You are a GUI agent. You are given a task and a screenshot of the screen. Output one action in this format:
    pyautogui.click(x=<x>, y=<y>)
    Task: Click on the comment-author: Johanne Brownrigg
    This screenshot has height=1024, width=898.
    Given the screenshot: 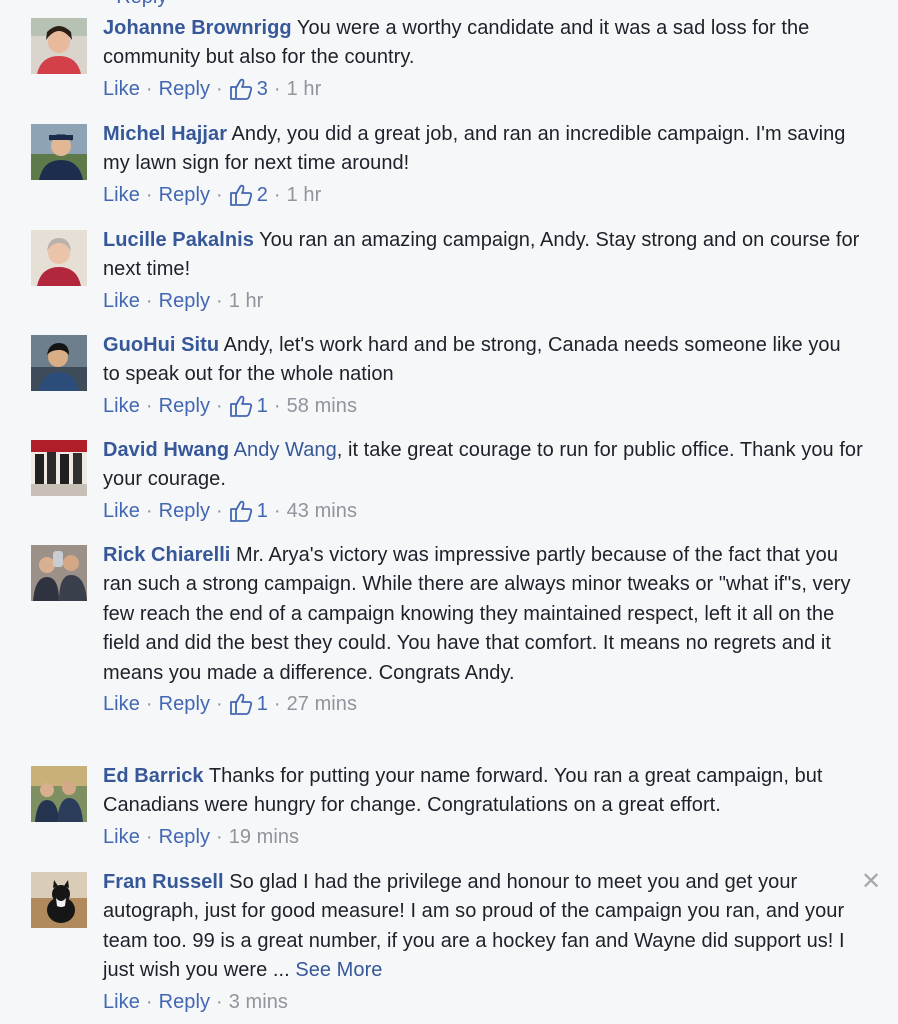 What is the action you would take?
    pyautogui.click(x=197, y=28)
    